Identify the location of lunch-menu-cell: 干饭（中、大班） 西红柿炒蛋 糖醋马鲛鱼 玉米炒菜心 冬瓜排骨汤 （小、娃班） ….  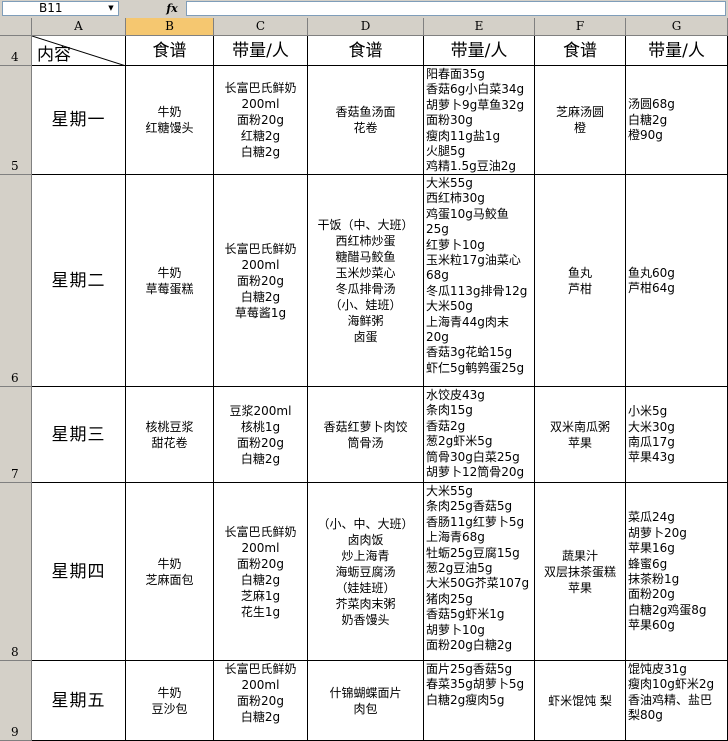
(366, 281).